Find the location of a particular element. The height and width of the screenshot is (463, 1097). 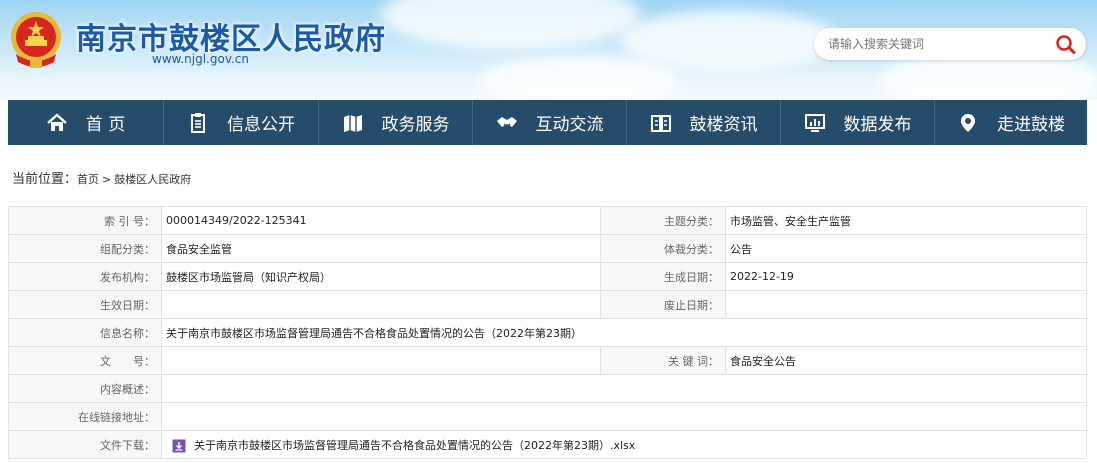

search-box is located at coordinates (950, 44).